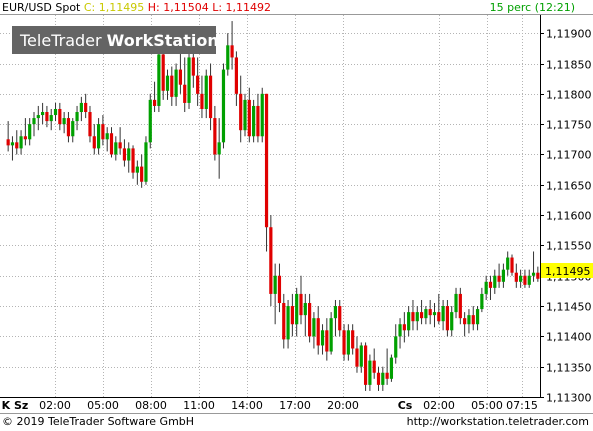 The width and height of the screenshot is (593, 431). I want to click on high-label: H: 1,11504, so click(178, 7).